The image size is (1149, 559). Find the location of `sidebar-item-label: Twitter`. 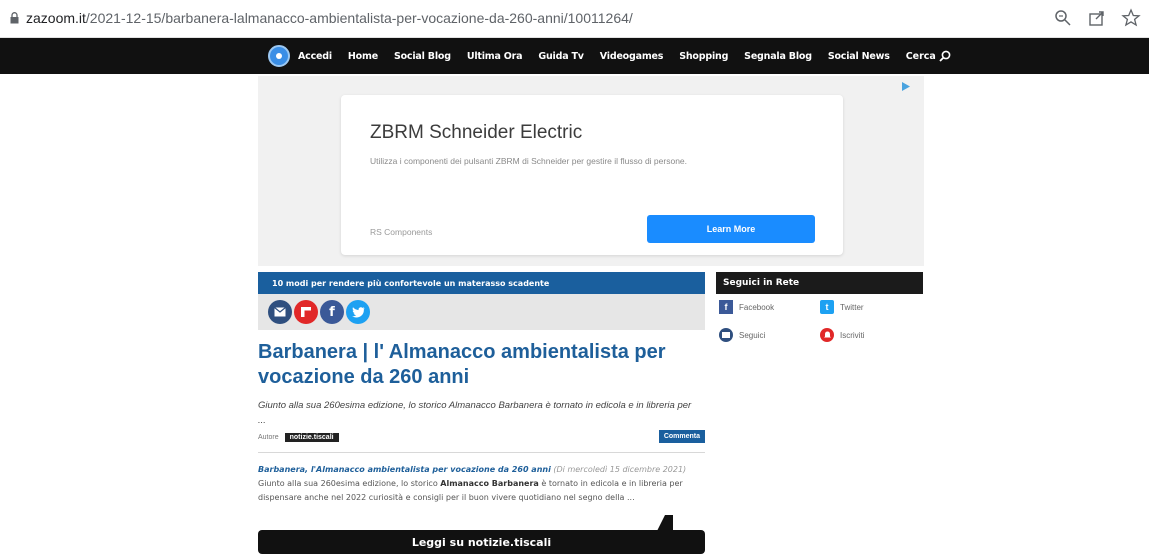

sidebar-item-label: Twitter is located at coordinates (852, 307).